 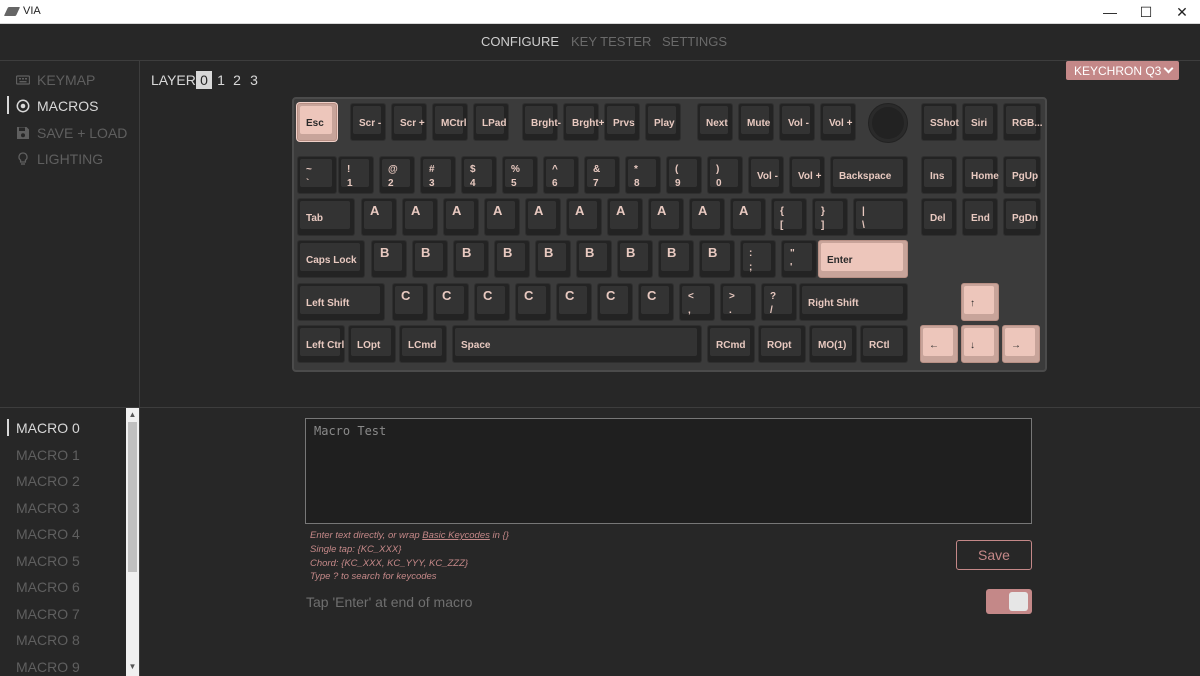 What do you see at coordinates (512, 259) in the screenshot?
I see `key-54: B` at bounding box center [512, 259].